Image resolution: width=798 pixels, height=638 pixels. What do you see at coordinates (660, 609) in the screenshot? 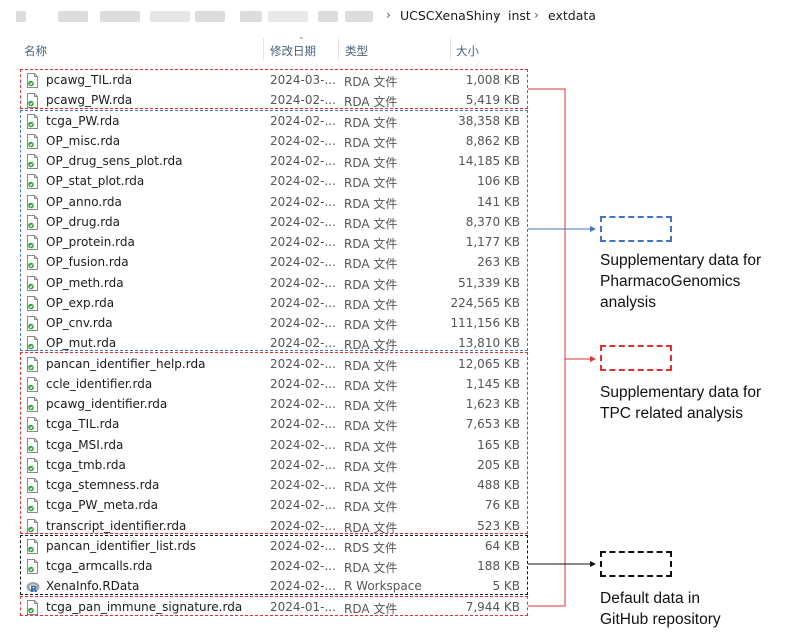
I see `legend-text-black: Default data in GitHub repository` at bounding box center [660, 609].